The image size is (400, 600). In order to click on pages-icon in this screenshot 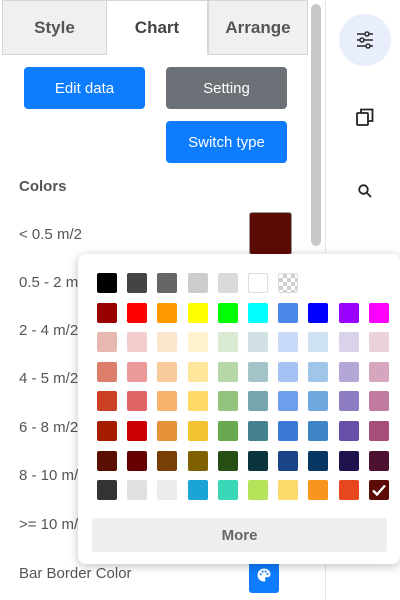, I will do `click(365, 117)`.